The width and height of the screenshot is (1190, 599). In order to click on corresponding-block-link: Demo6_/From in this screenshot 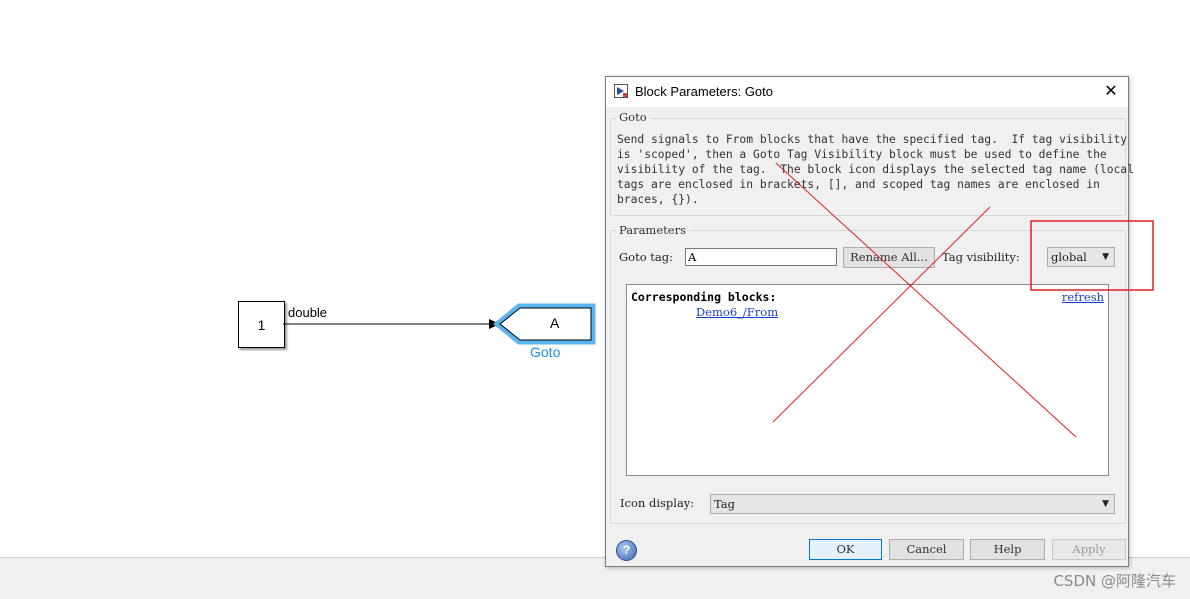, I will do `click(737, 312)`.